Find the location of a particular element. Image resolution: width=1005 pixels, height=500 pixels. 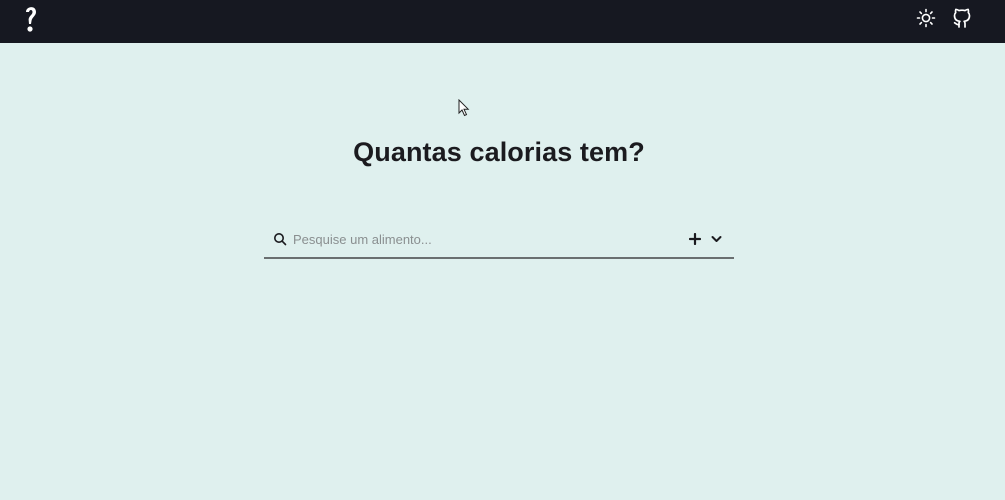

mouse-cursor-icon is located at coordinates (464, 108).